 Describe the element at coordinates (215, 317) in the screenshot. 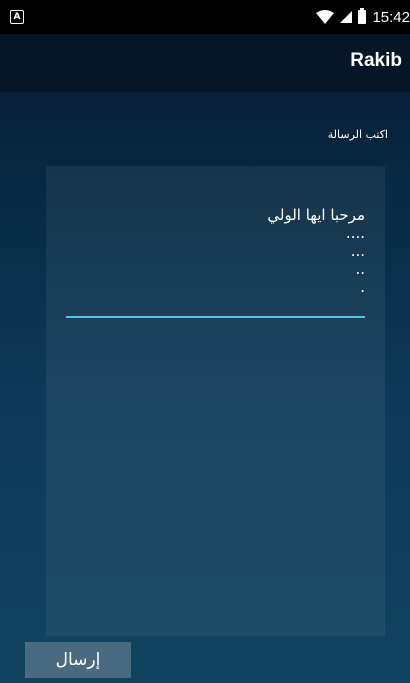

I see `message-input-underline` at that location.